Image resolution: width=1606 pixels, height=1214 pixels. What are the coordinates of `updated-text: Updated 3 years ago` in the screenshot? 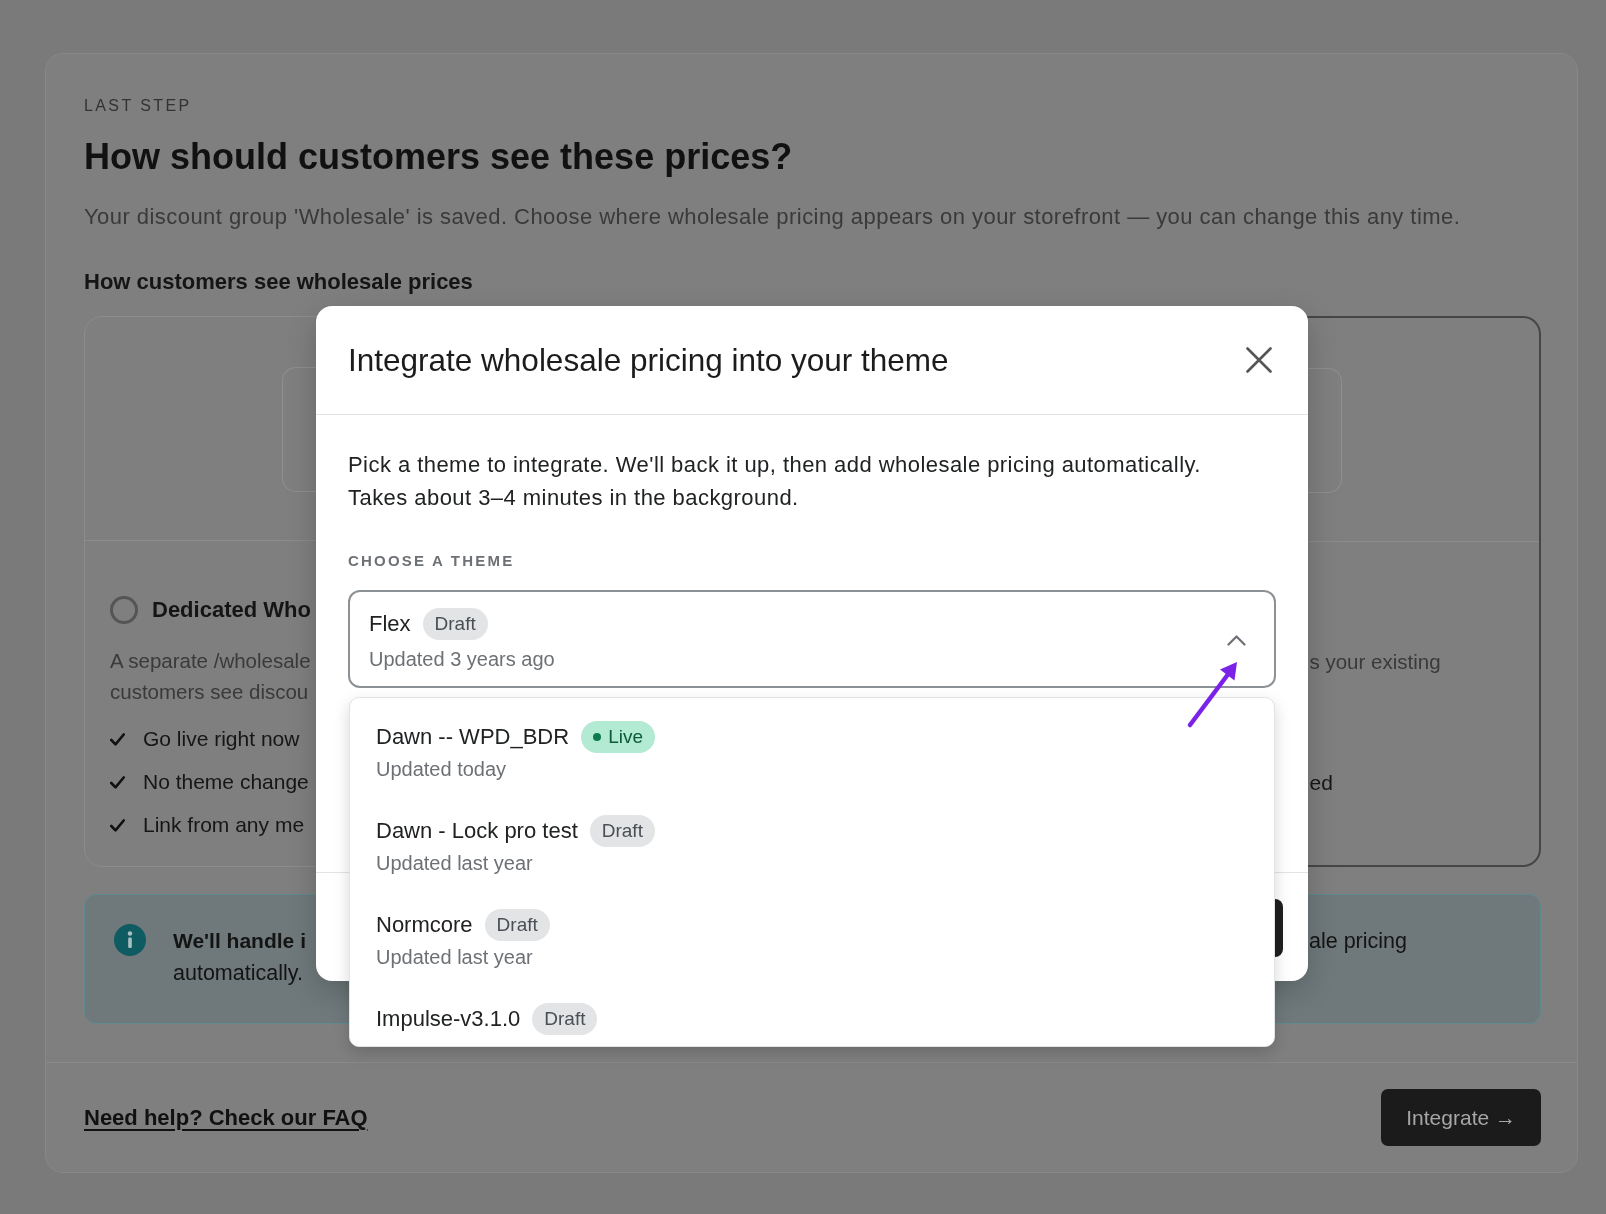 It's located at (462, 659).